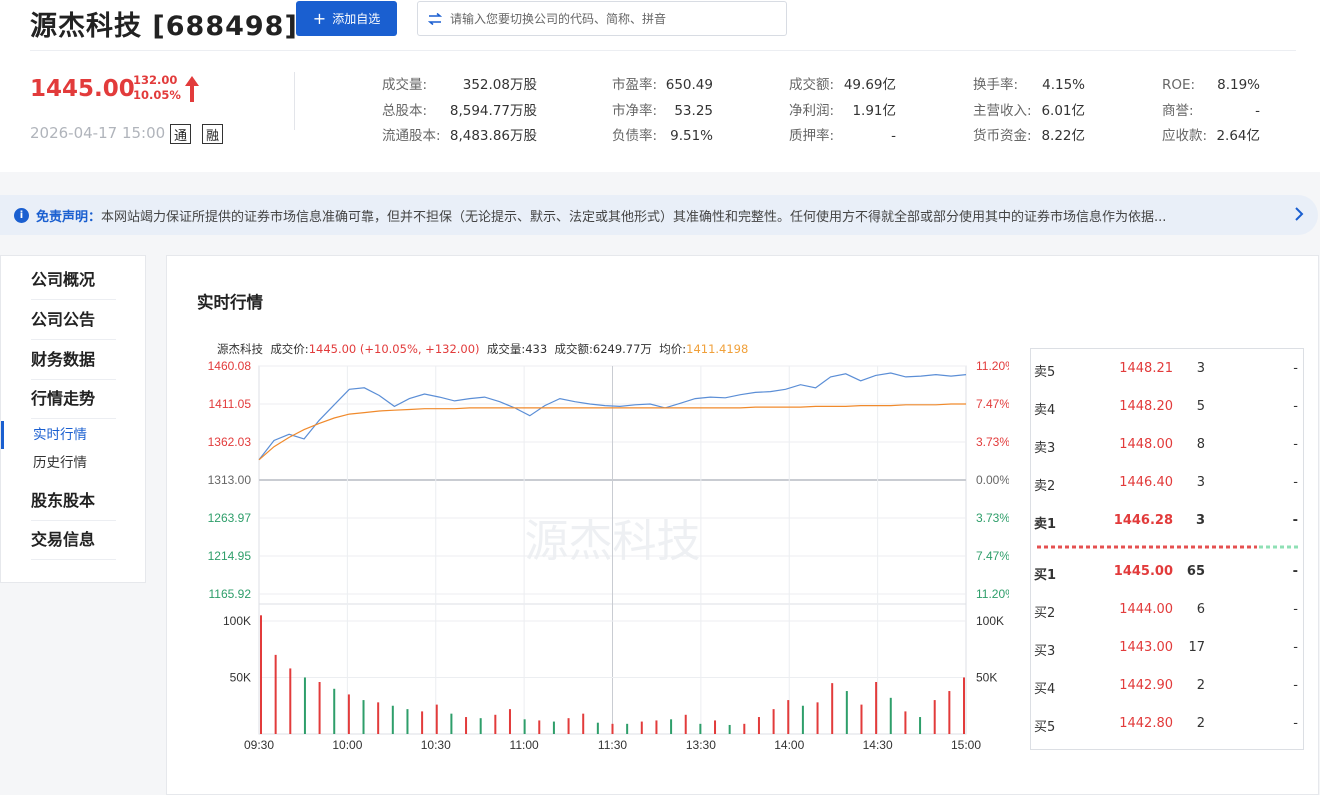  I want to click on sidebar-nav: 公司概况 公司公告 财务数据 行情走势 实时行情 历史行情 股东股本 交易信息, so click(73, 419).